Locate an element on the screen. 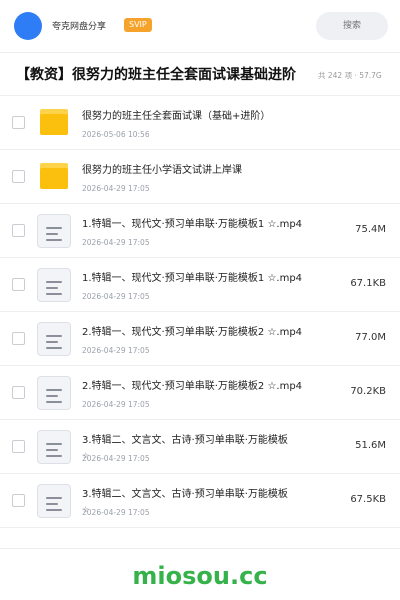  watermark: miosou.cc is located at coordinates (200, 576).